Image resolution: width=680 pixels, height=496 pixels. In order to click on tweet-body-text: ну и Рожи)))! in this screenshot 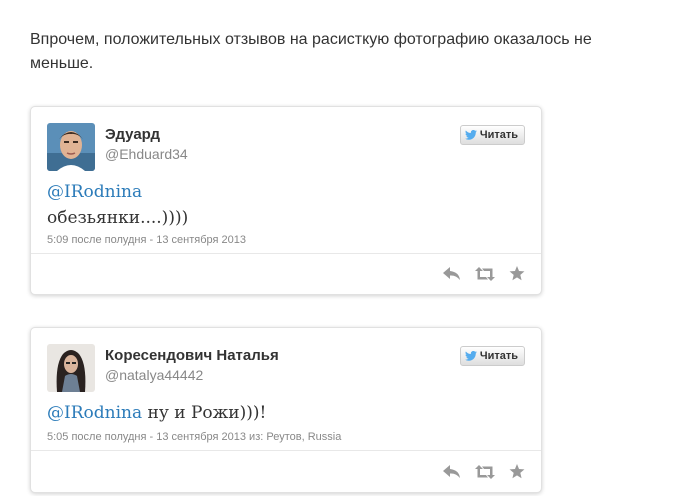, I will do `click(204, 413)`.